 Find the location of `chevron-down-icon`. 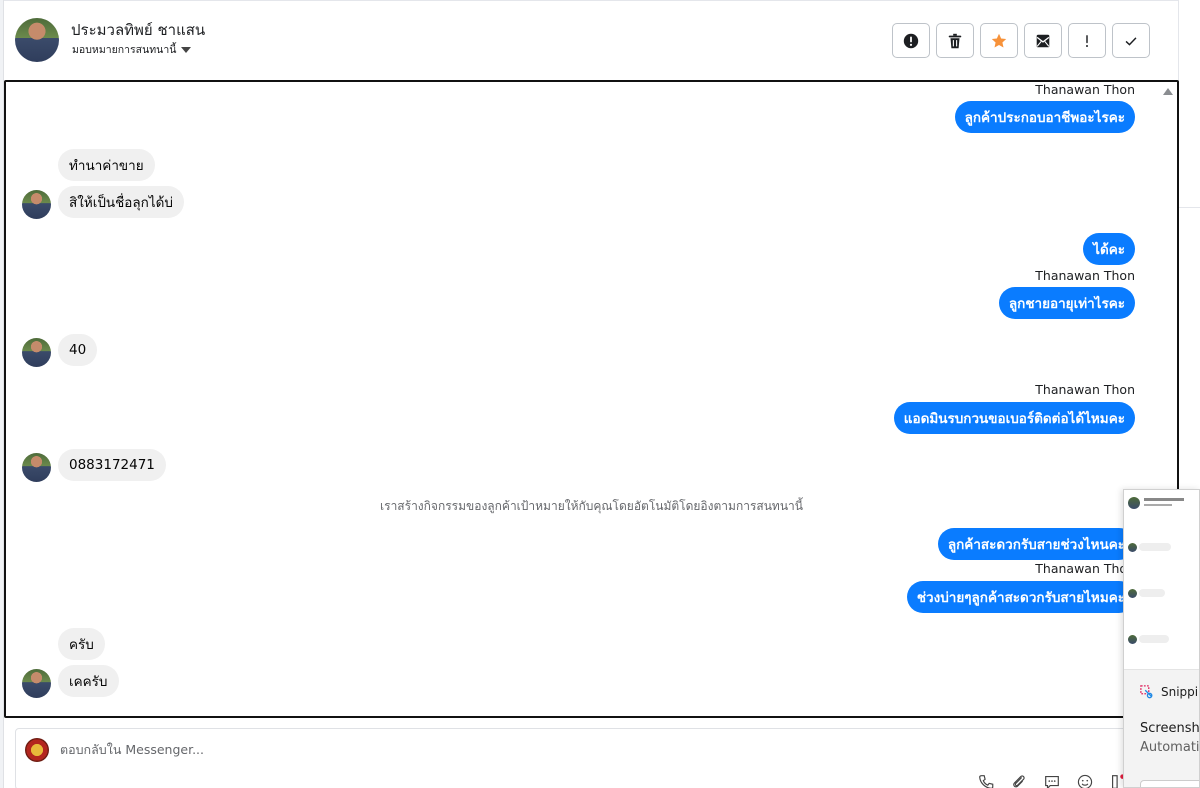

chevron-down-icon is located at coordinates (186, 49).